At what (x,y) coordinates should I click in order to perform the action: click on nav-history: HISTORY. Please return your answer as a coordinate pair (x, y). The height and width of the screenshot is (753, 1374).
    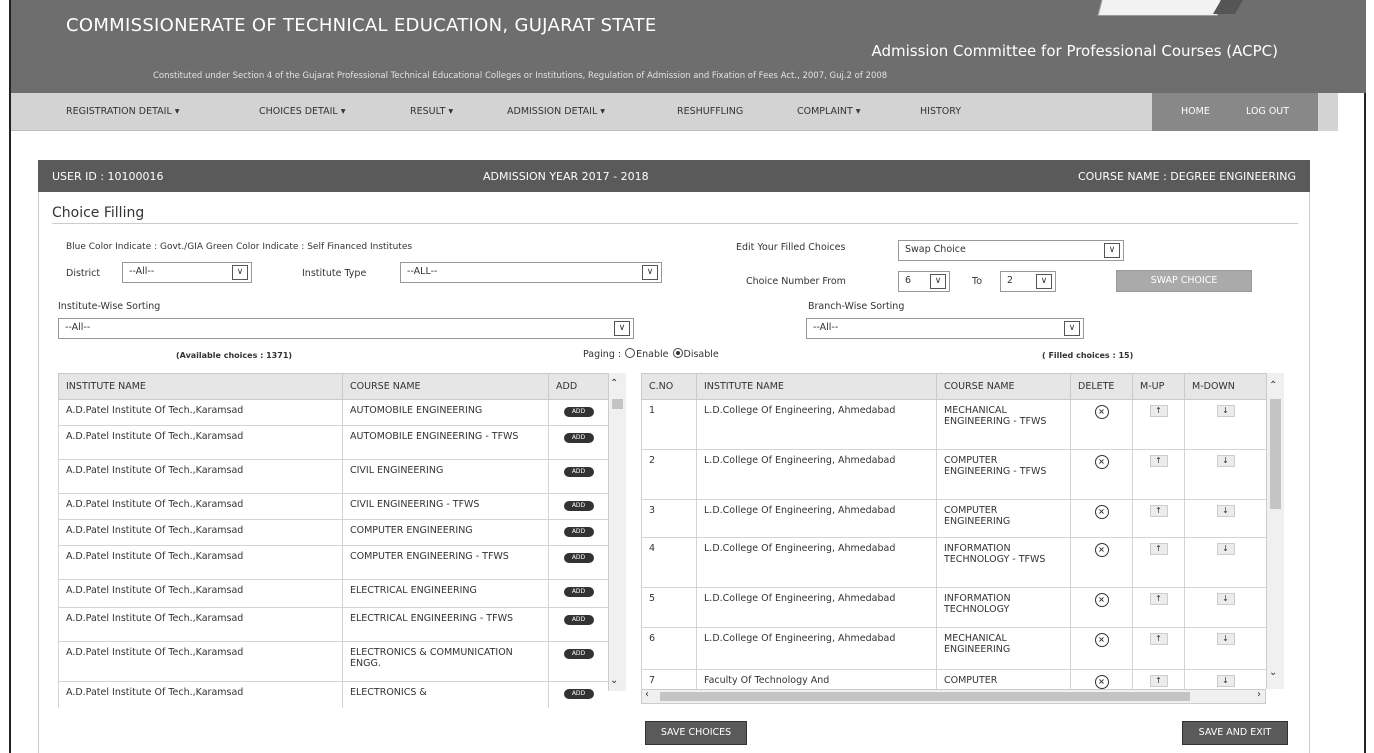
    Looking at the image, I should click on (940, 111).